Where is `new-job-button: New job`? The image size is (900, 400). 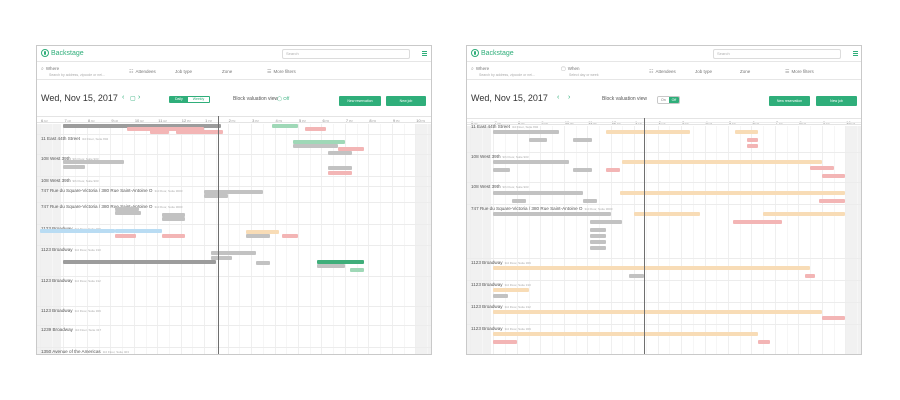 new-job-button: New job is located at coordinates (406, 101).